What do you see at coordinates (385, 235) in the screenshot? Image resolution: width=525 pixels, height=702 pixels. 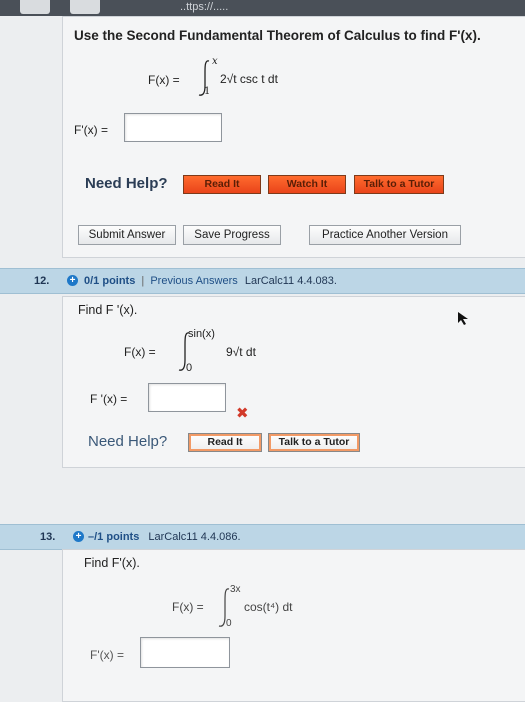 I see `practice-another-version-button: Practice Another Version` at bounding box center [385, 235].